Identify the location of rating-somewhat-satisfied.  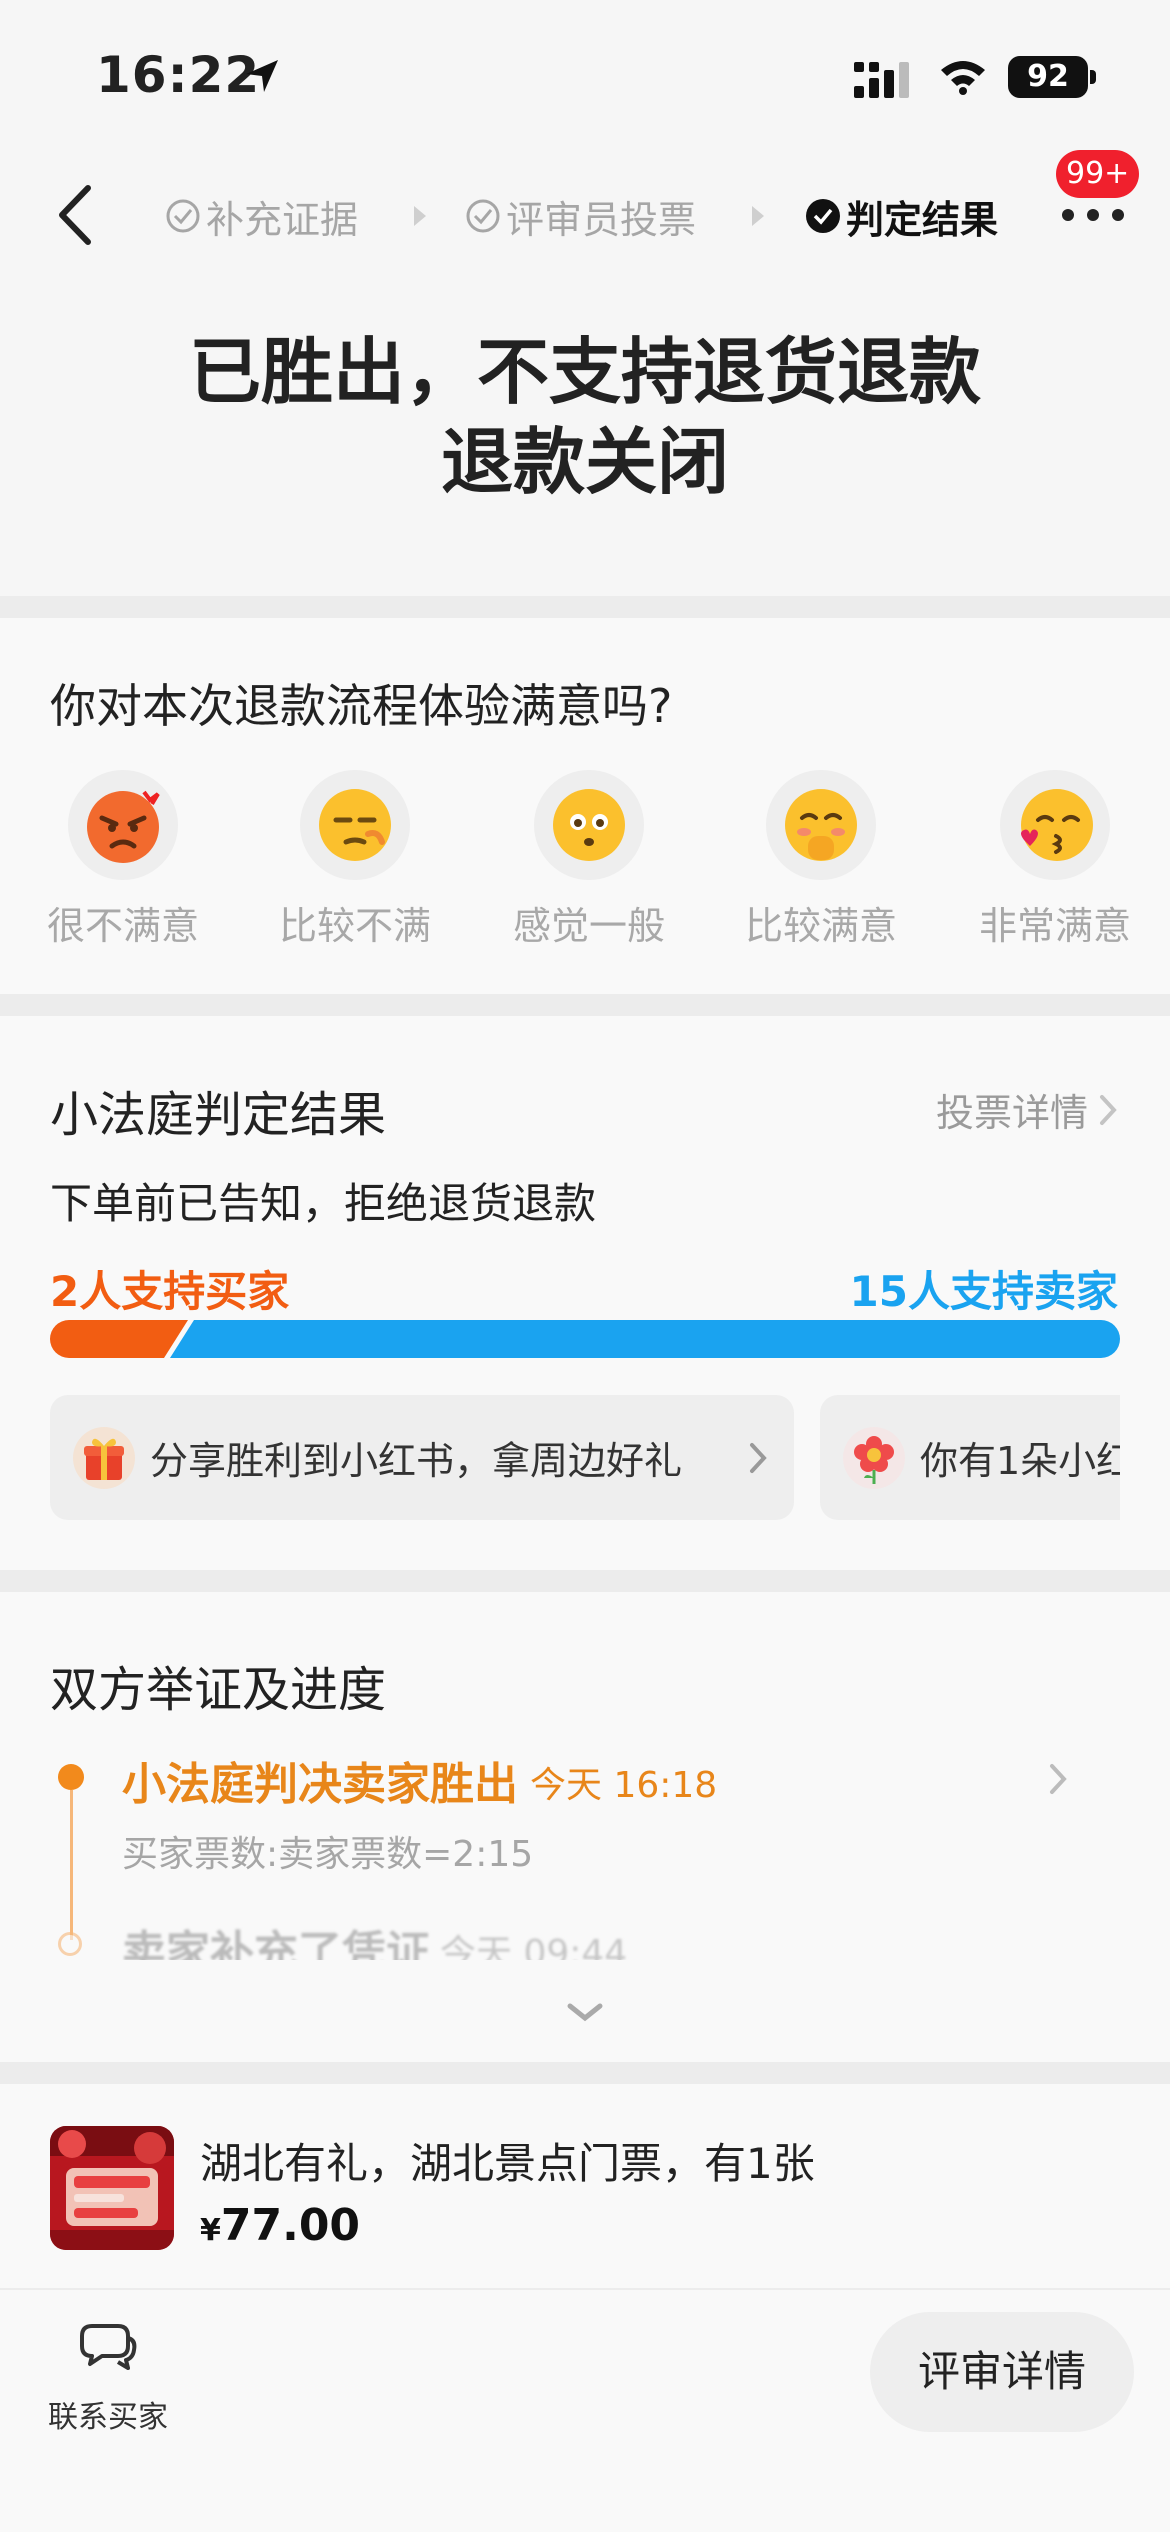
(821, 825).